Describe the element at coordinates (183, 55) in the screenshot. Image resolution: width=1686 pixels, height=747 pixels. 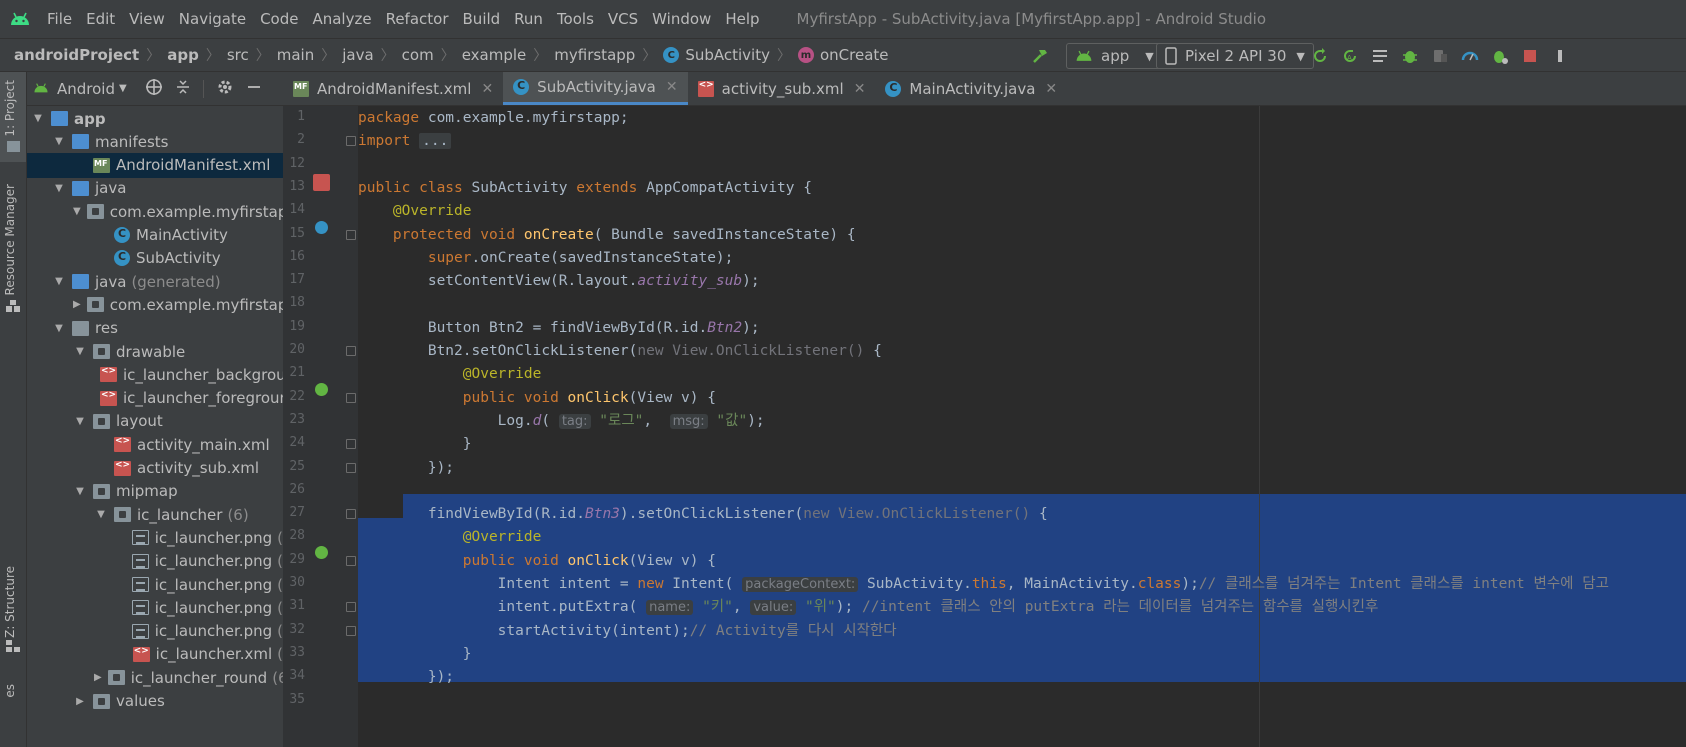
I see `breadcrumb-item: app` at that location.